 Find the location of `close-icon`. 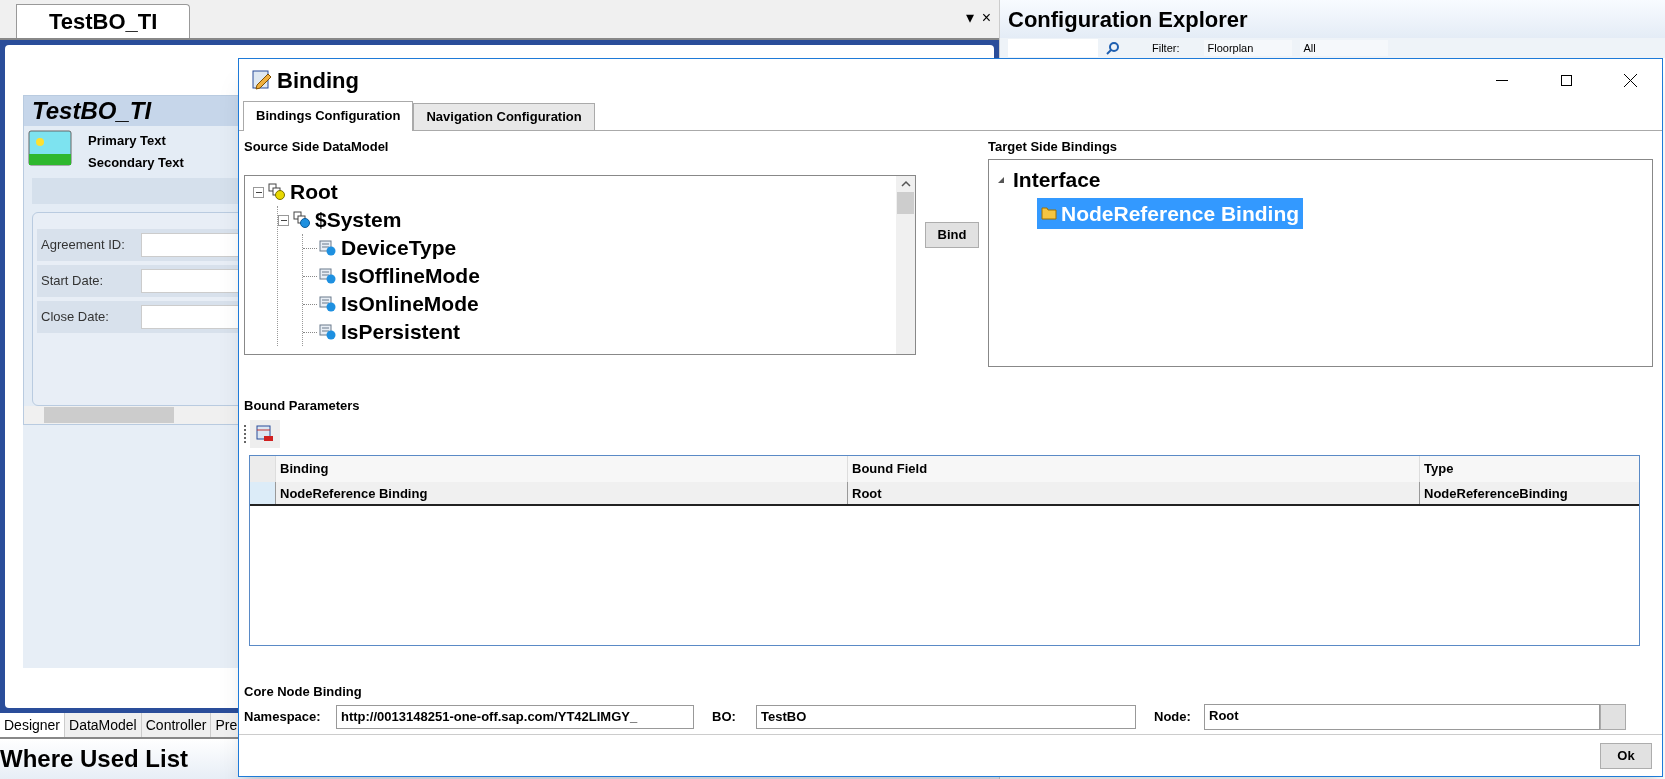

close-icon is located at coordinates (1630, 80).